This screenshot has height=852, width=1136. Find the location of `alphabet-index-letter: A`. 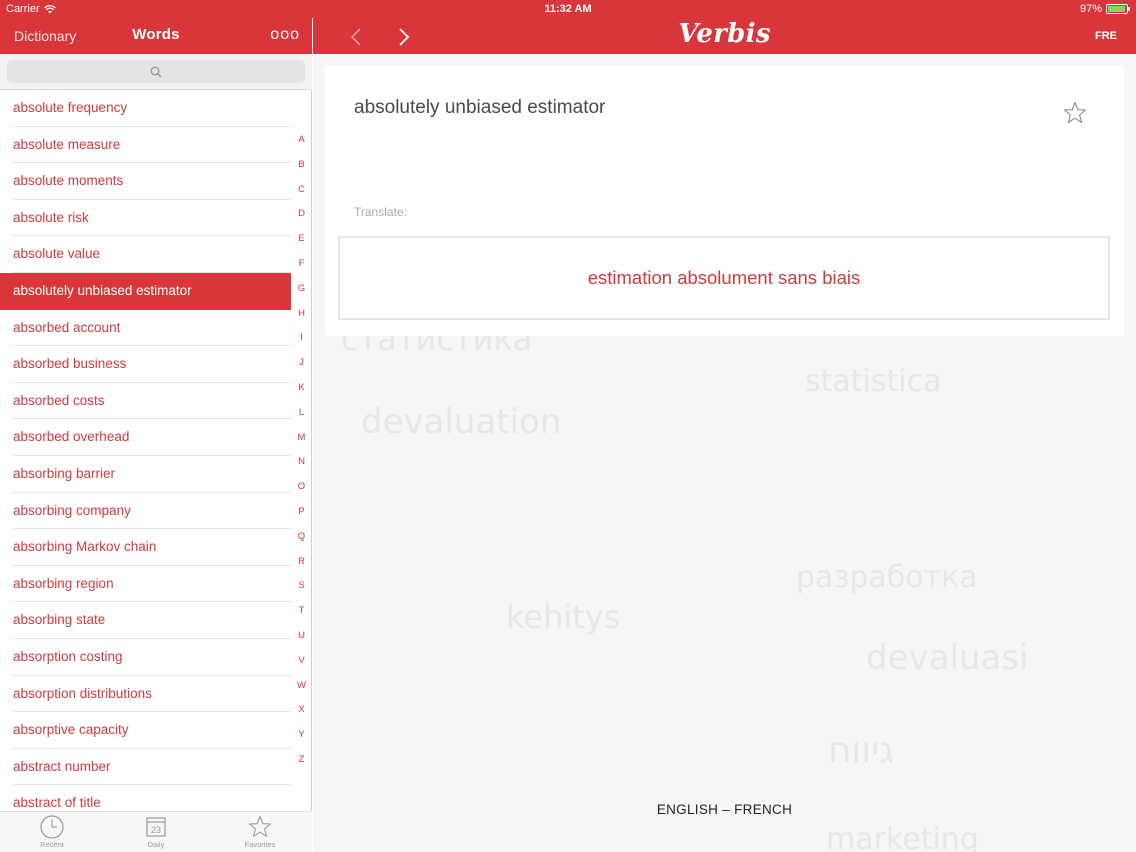

alphabet-index-letter: A is located at coordinates (301, 140).